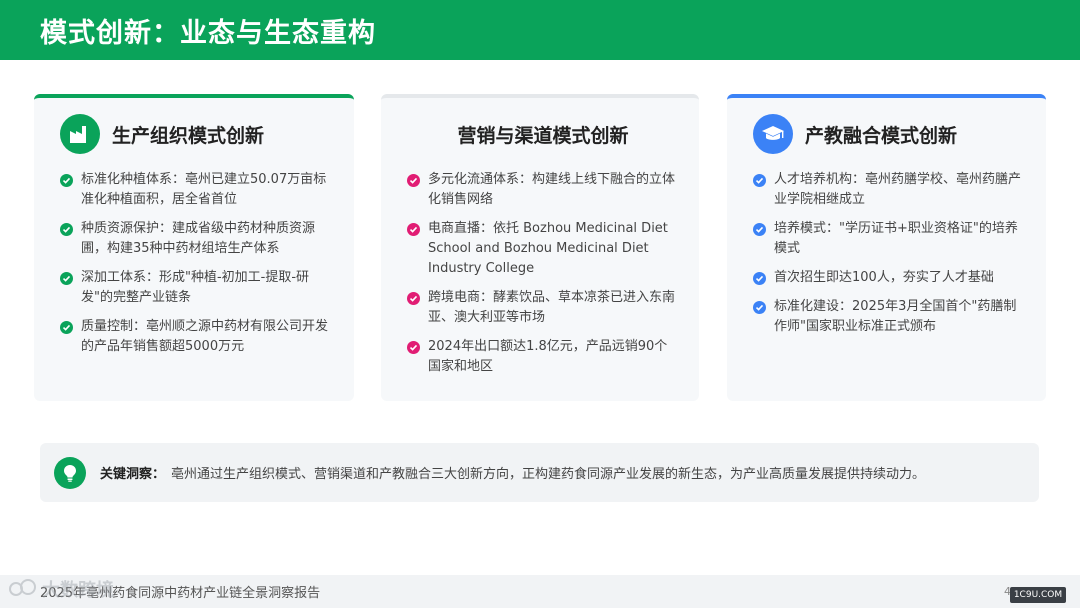 The height and width of the screenshot is (608, 1080). What do you see at coordinates (80, 134) in the screenshot?
I see `factory-icon` at bounding box center [80, 134].